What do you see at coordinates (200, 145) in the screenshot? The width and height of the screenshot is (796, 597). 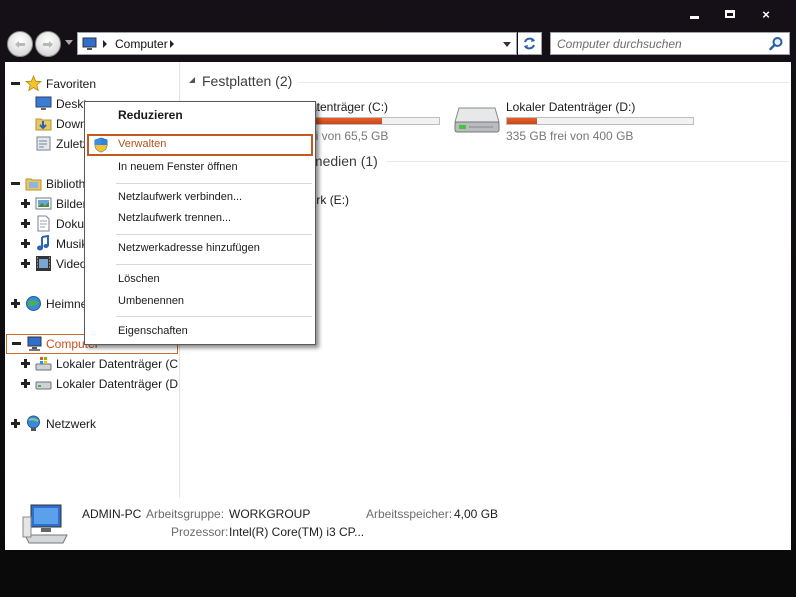 I see `menu-item-manage: Verwalten` at bounding box center [200, 145].